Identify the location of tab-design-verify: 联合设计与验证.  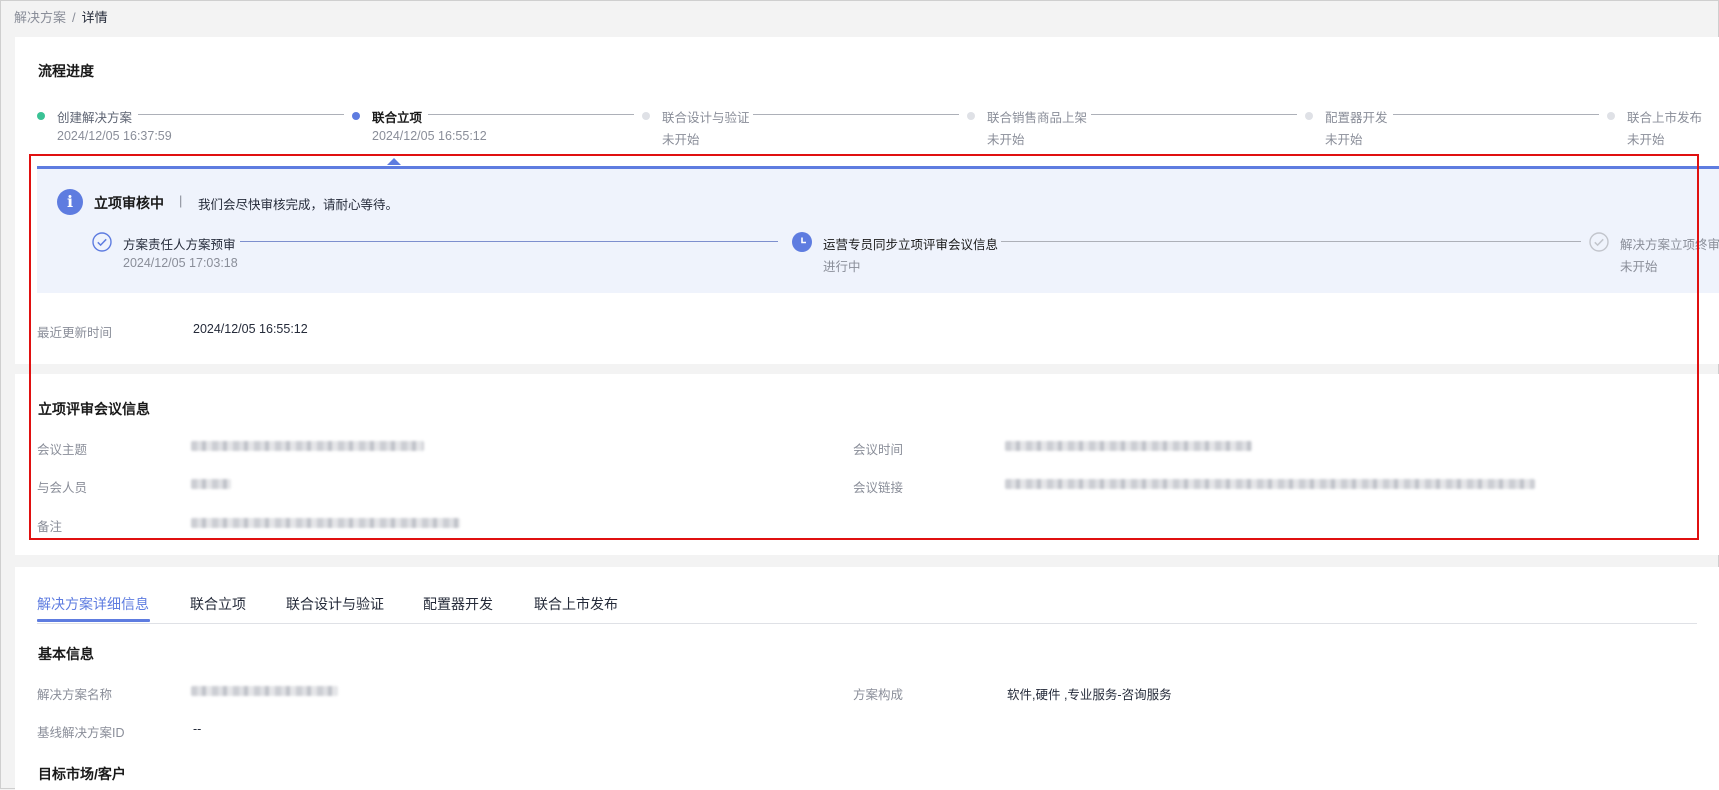
(335, 604).